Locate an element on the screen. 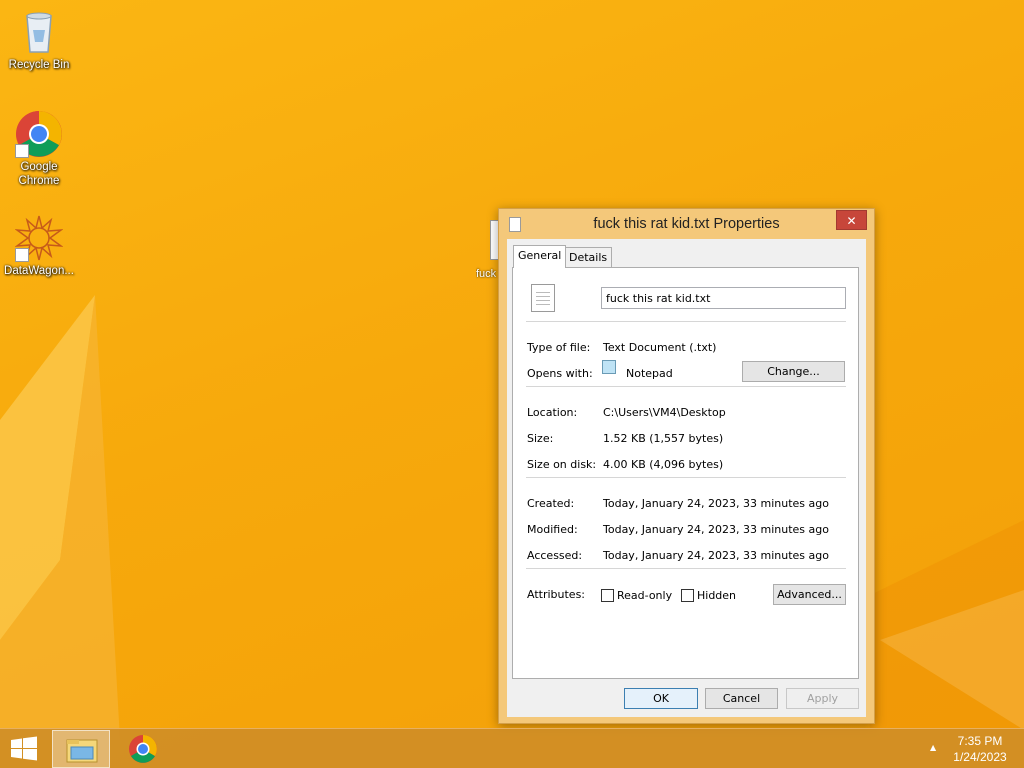 The width and height of the screenshot is (1024, 768). accessed-label: Accessed: is located at coordinates (555, 555).